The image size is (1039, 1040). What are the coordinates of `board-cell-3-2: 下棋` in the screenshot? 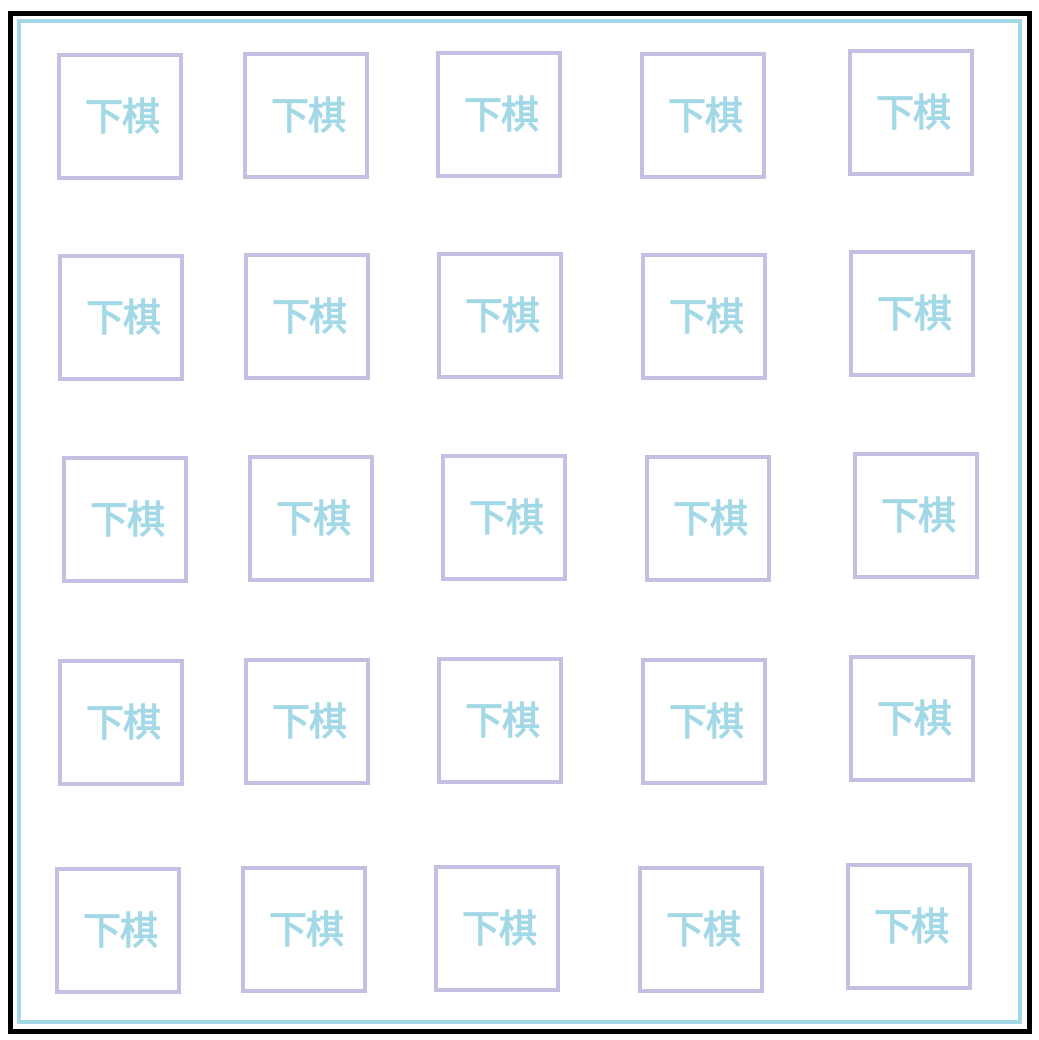 It's located at (500, 720).